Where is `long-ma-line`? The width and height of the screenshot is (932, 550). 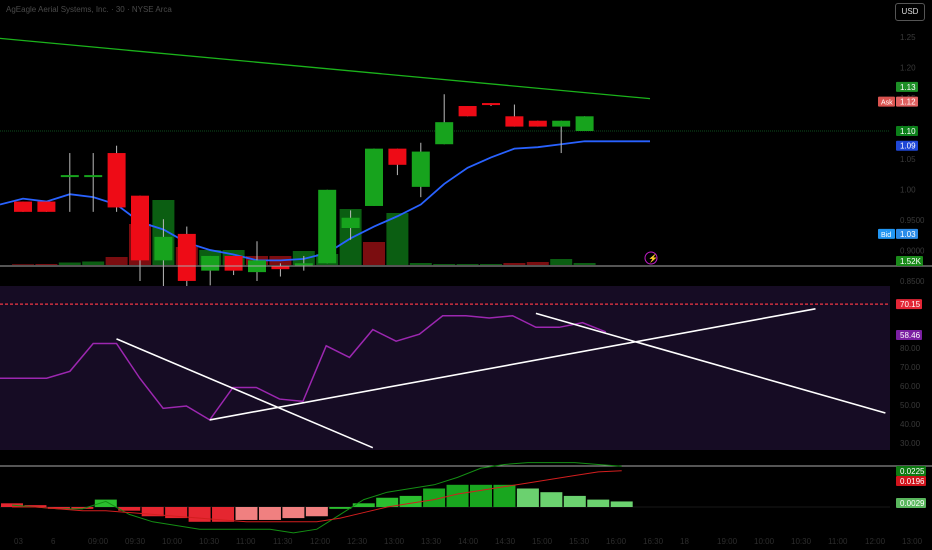 long-ma-line is located at coordinates (325, 68).